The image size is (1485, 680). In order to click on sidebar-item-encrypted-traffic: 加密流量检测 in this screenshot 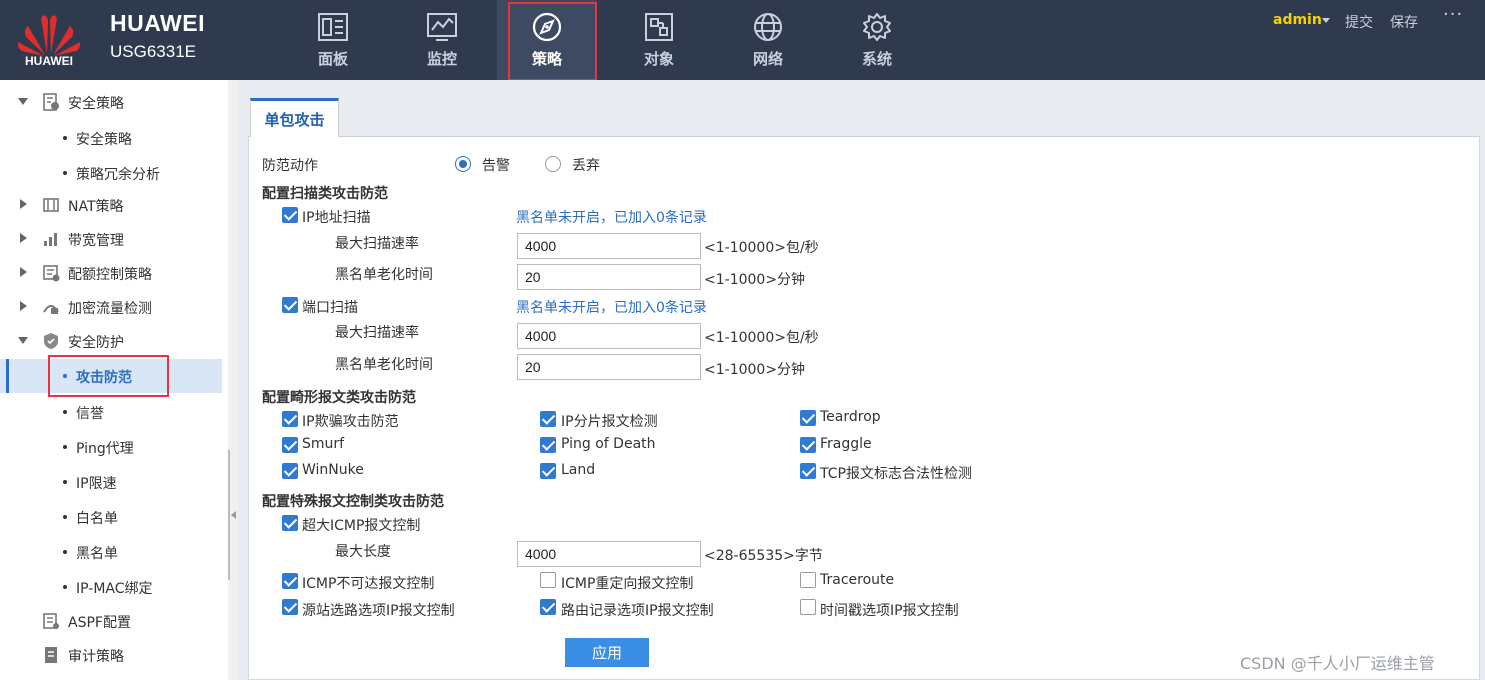, I will do `click(111, 307)`.